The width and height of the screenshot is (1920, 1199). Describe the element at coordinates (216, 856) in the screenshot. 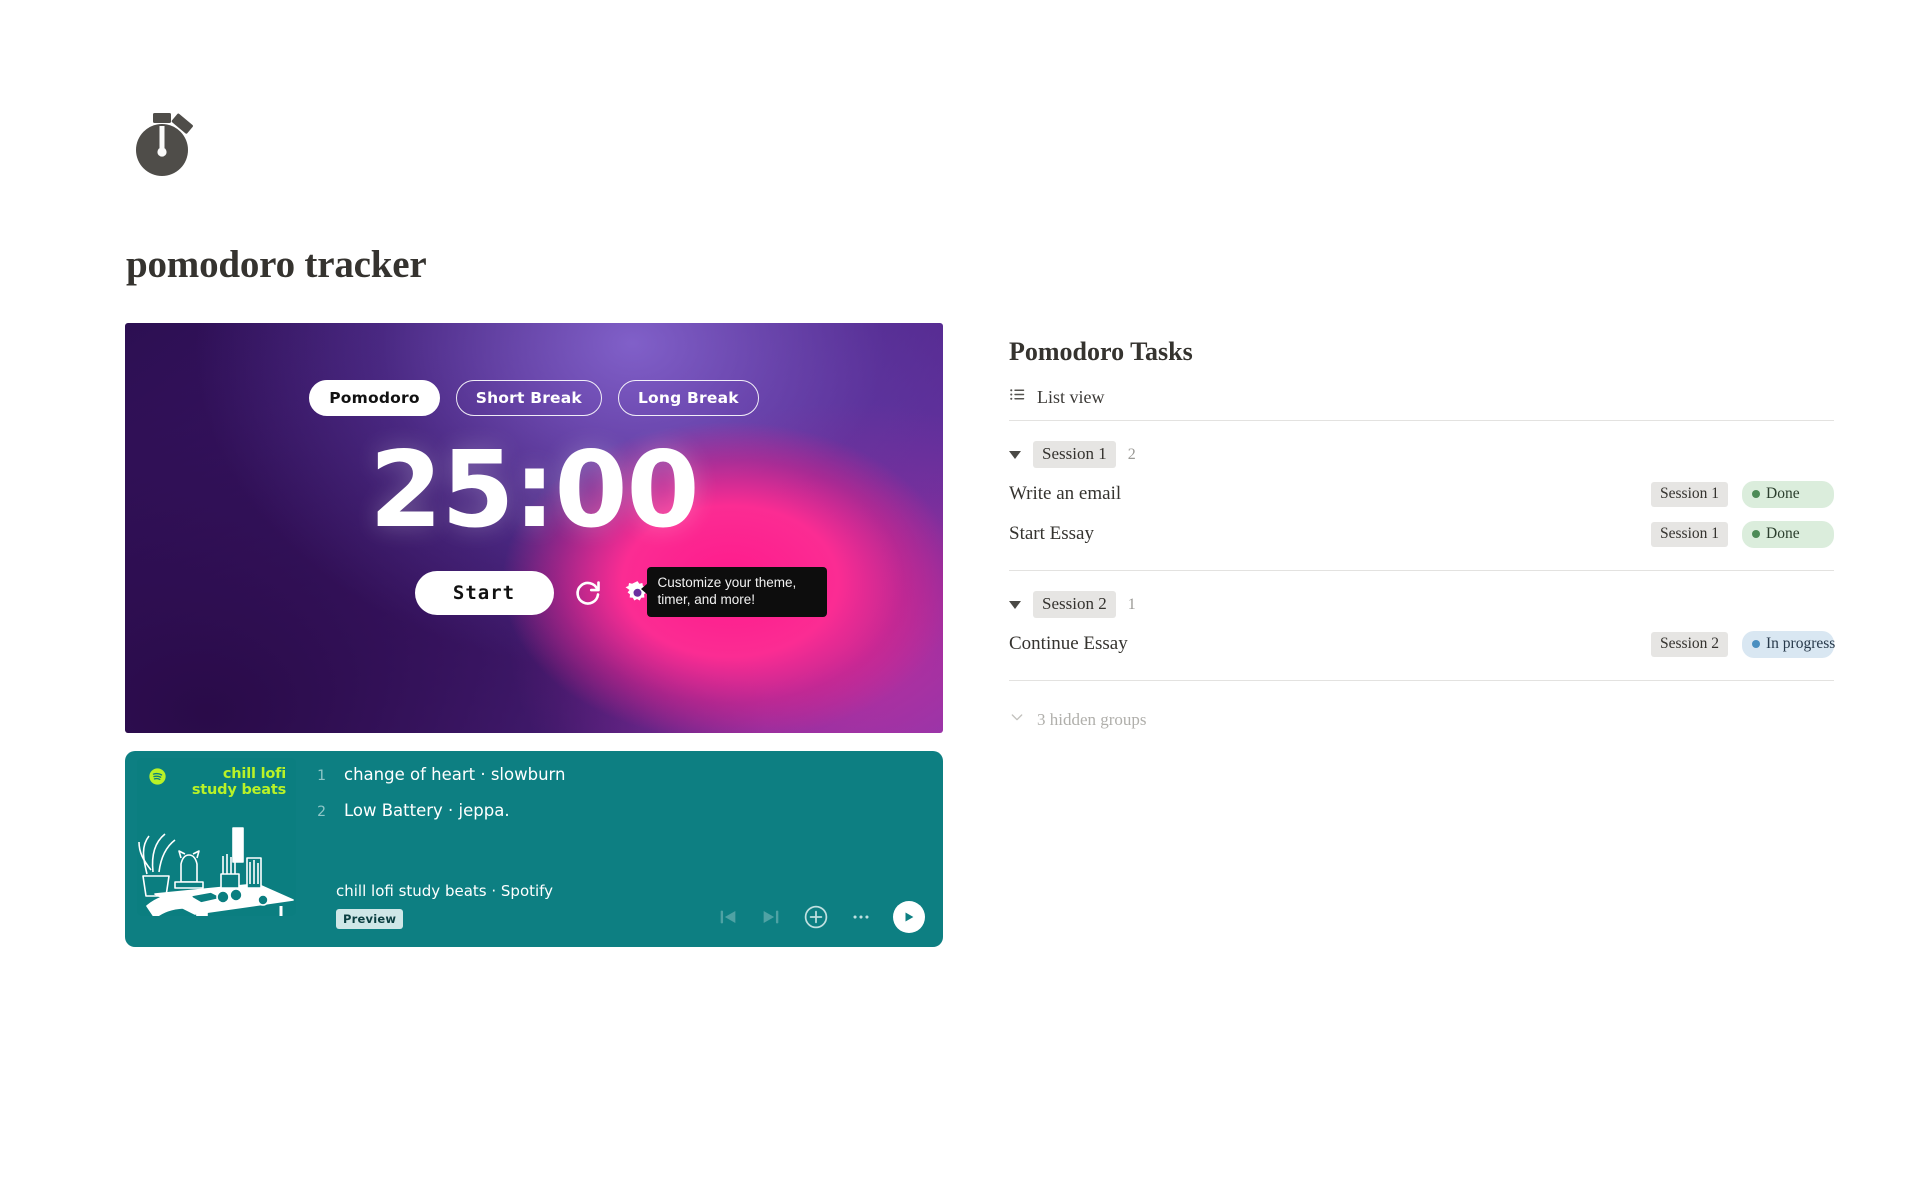

I see `album-illustration` at that location.